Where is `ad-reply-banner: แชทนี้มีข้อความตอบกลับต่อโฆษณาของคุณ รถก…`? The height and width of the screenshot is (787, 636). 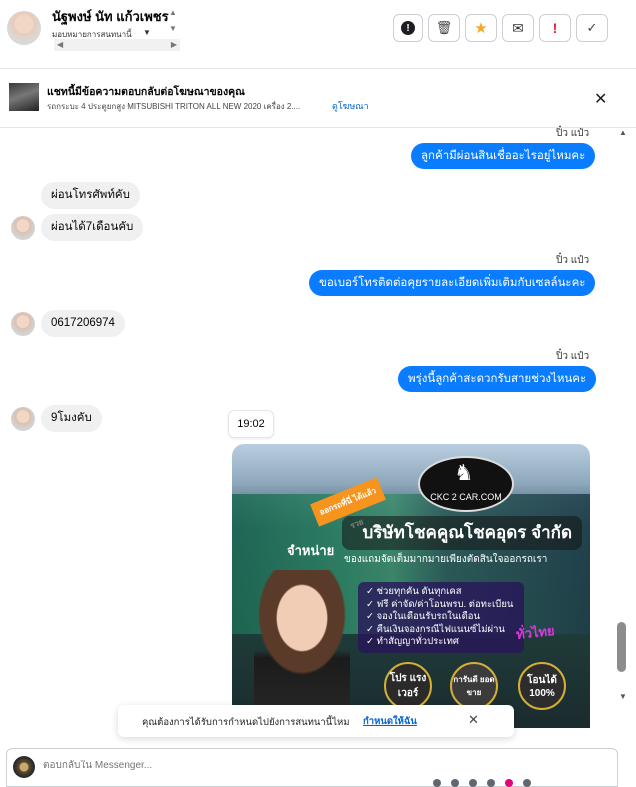 ad-reply-banner: แชทนี้มีข้อความตอบกลับต่อโฆษณาของคุณ รถก… is located at coordinates (318, 98).